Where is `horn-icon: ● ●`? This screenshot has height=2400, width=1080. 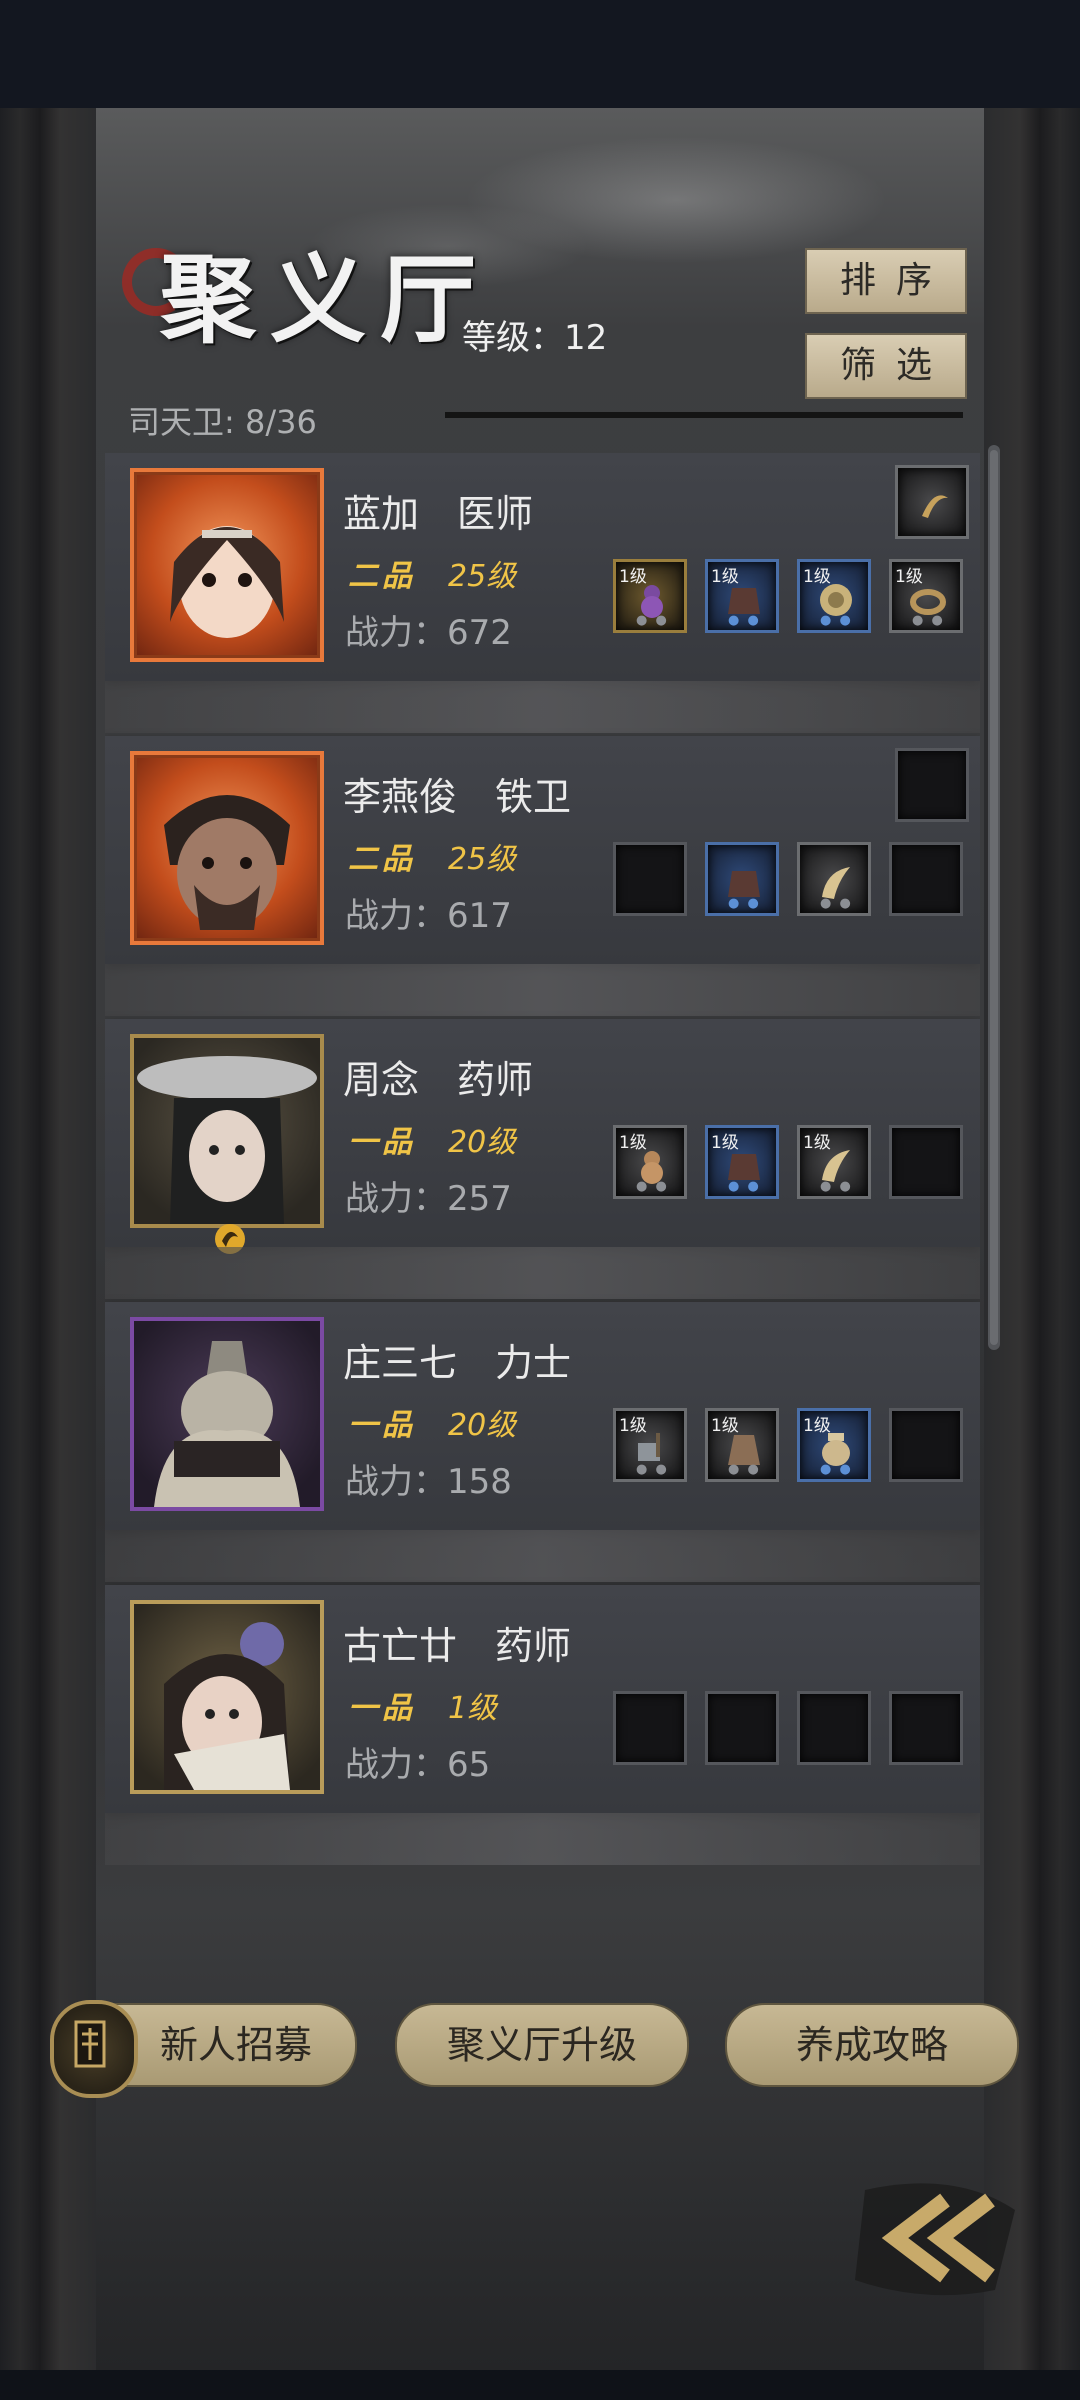 horn-icon: ● ● is located at coordinates (834, 879).